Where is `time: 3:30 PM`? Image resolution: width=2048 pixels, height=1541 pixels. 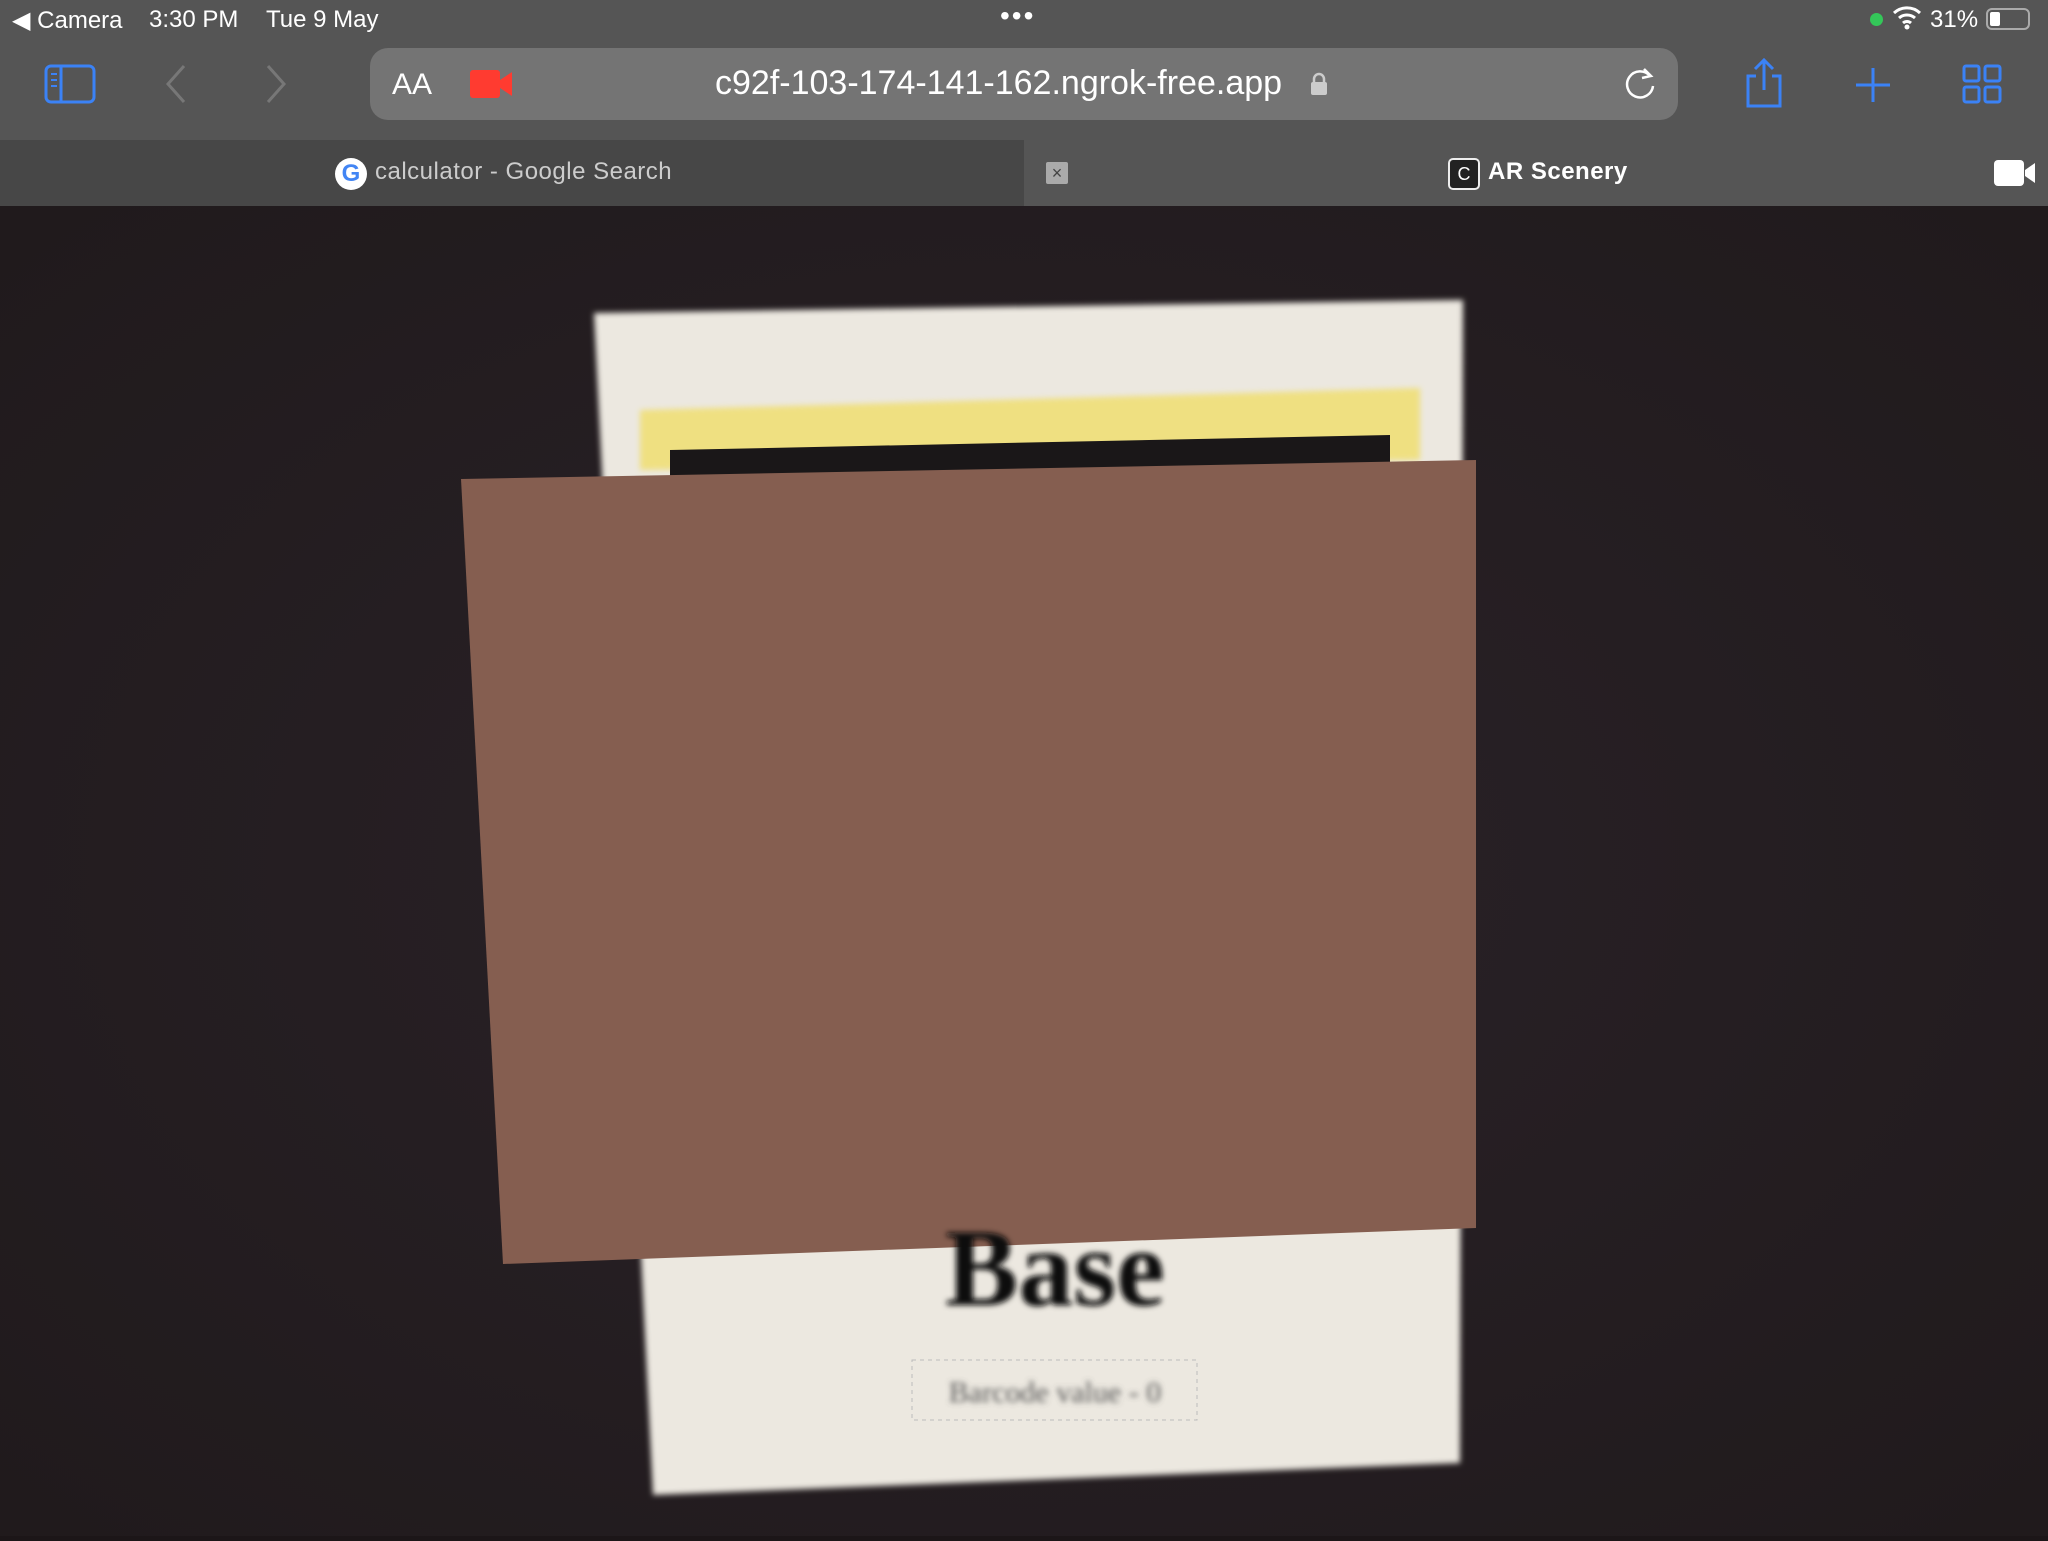
time: 3:30 PM is located at coordinates (194, 19).